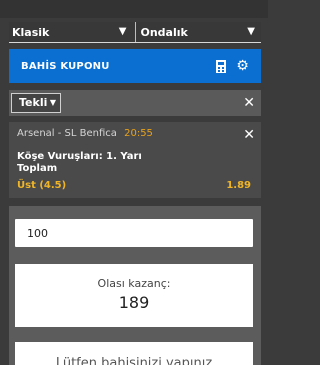 The width and height of the screenshot is (320, 365). I want to click on selection-name: Üst (4.5), so click(42, 185).